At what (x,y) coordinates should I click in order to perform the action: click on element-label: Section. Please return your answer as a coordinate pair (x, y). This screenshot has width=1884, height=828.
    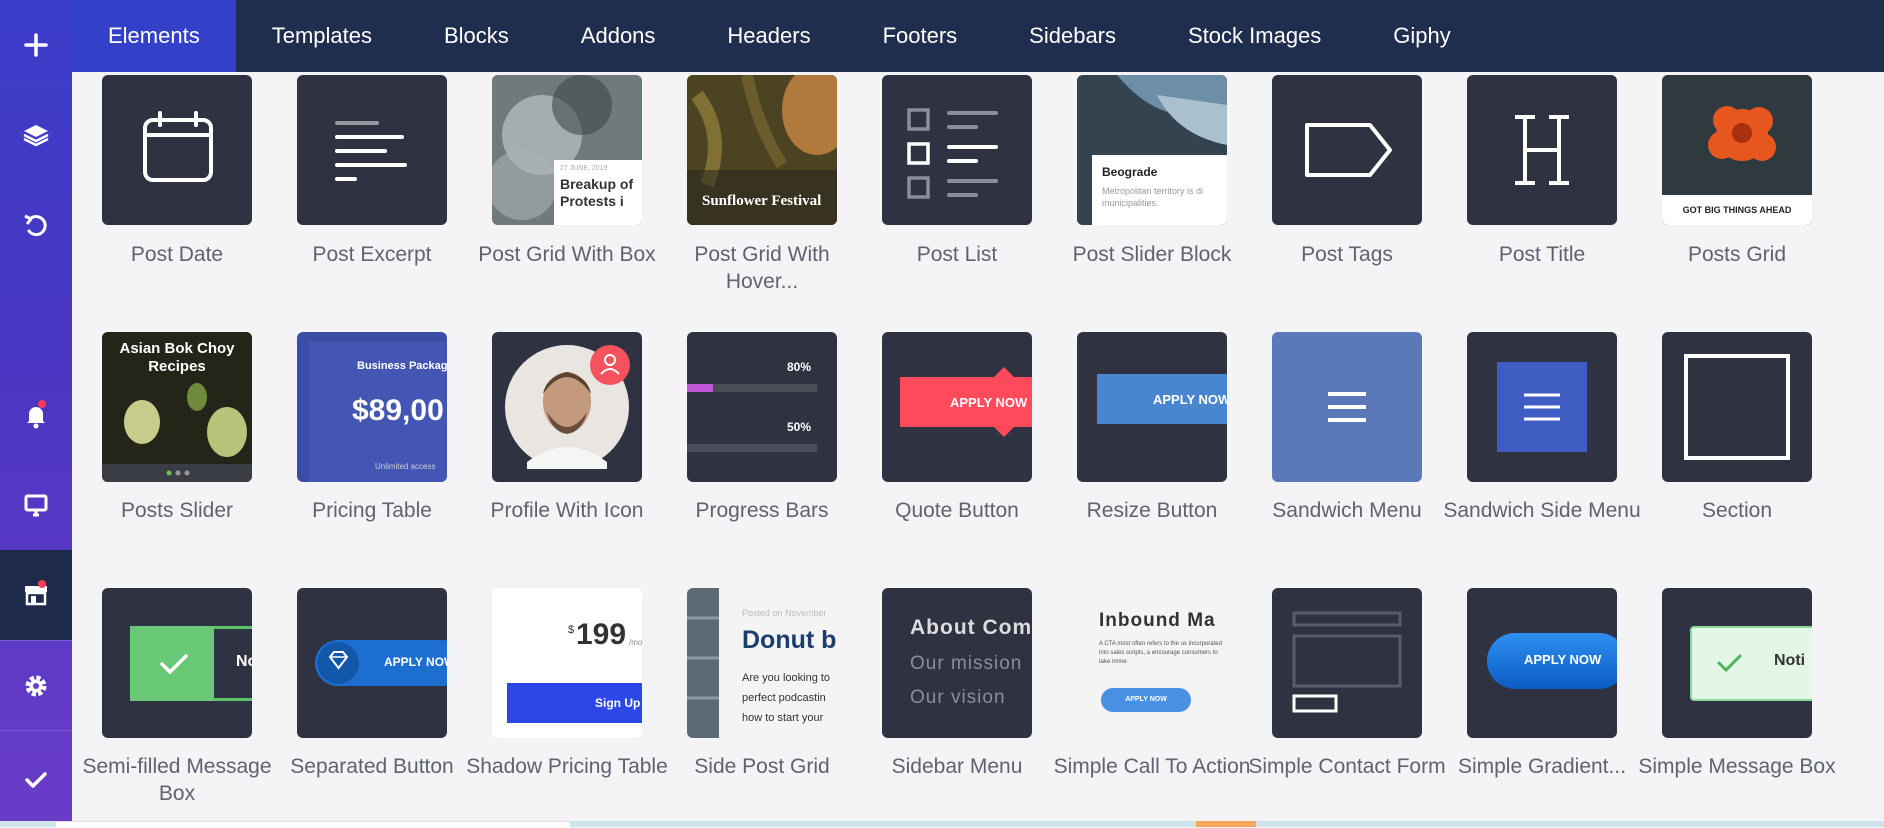
    Looking at the image, I should click on (1737, 510).